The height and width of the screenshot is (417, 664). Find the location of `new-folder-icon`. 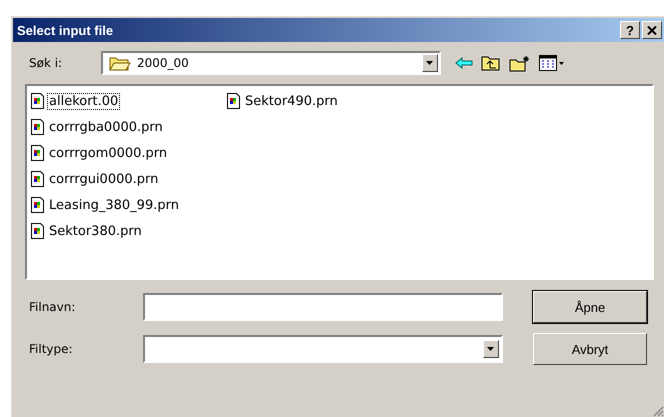

new-folder-icon is located at coordinates (520, 63).